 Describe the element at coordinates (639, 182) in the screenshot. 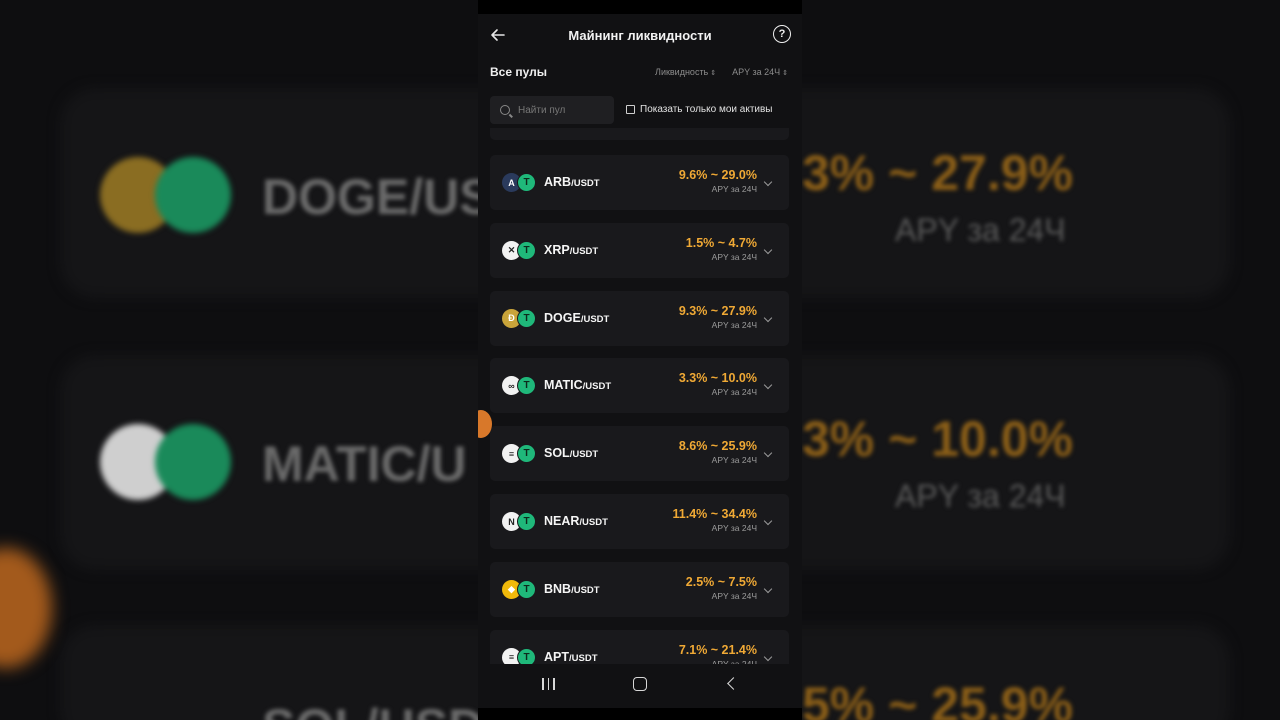

I see `pool-row-arb: A T ARB/USDT 9.6% ~ 29.0% APY за 24Ч` at that location.